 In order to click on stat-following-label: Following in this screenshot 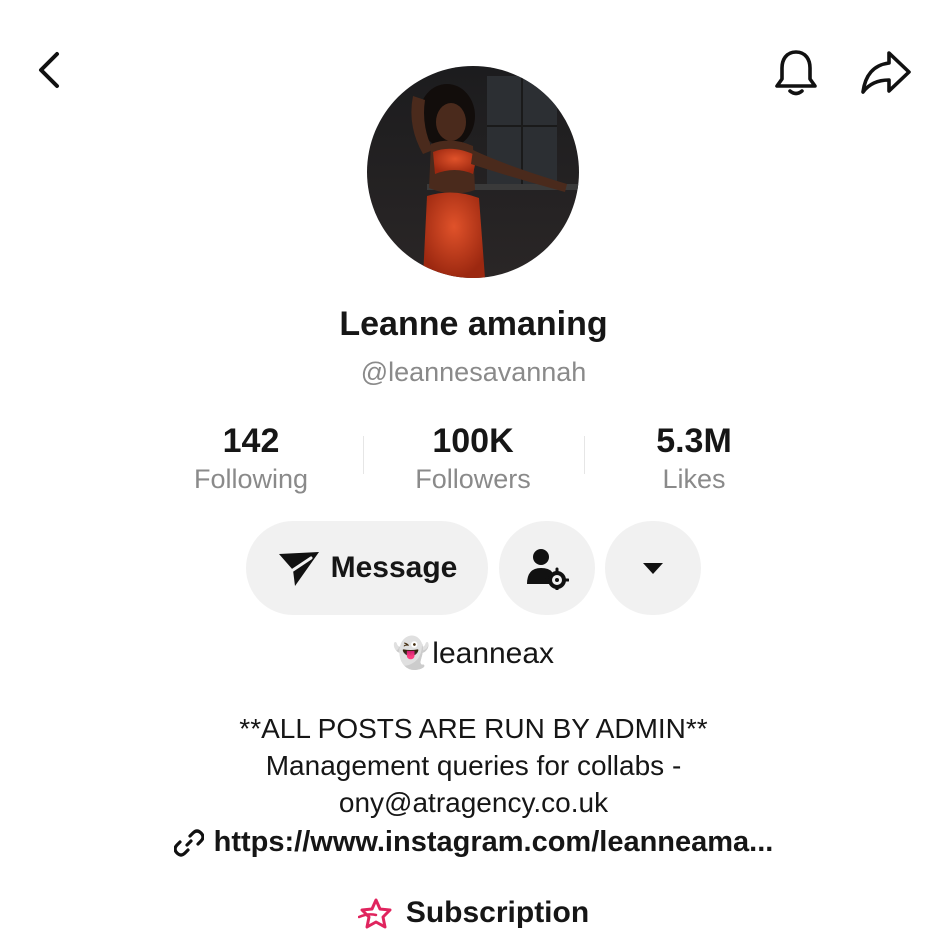, I will do `click(251, 479)`.